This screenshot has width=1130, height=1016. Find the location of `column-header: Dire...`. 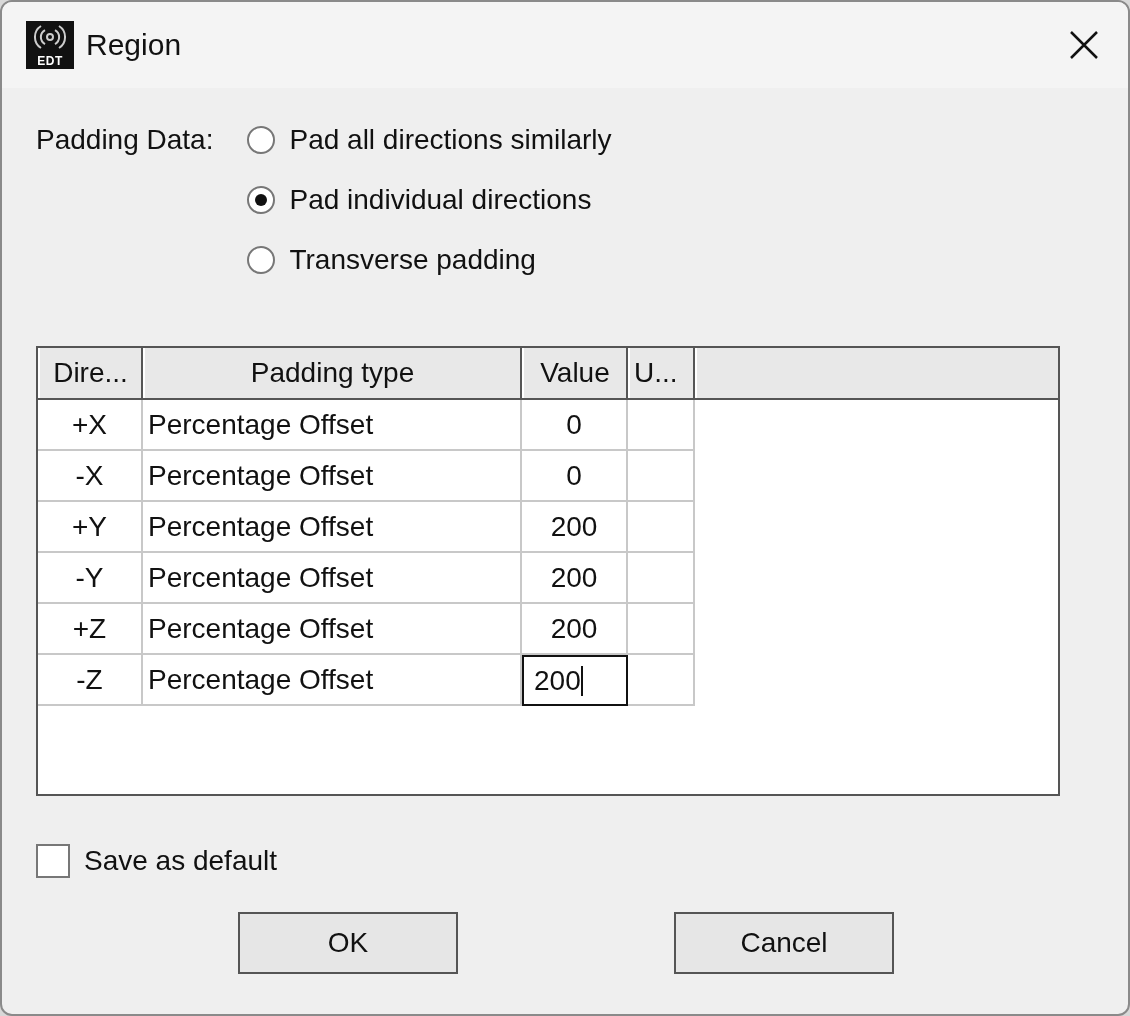

column-header: Dire... is located at coordinates (90, 373).